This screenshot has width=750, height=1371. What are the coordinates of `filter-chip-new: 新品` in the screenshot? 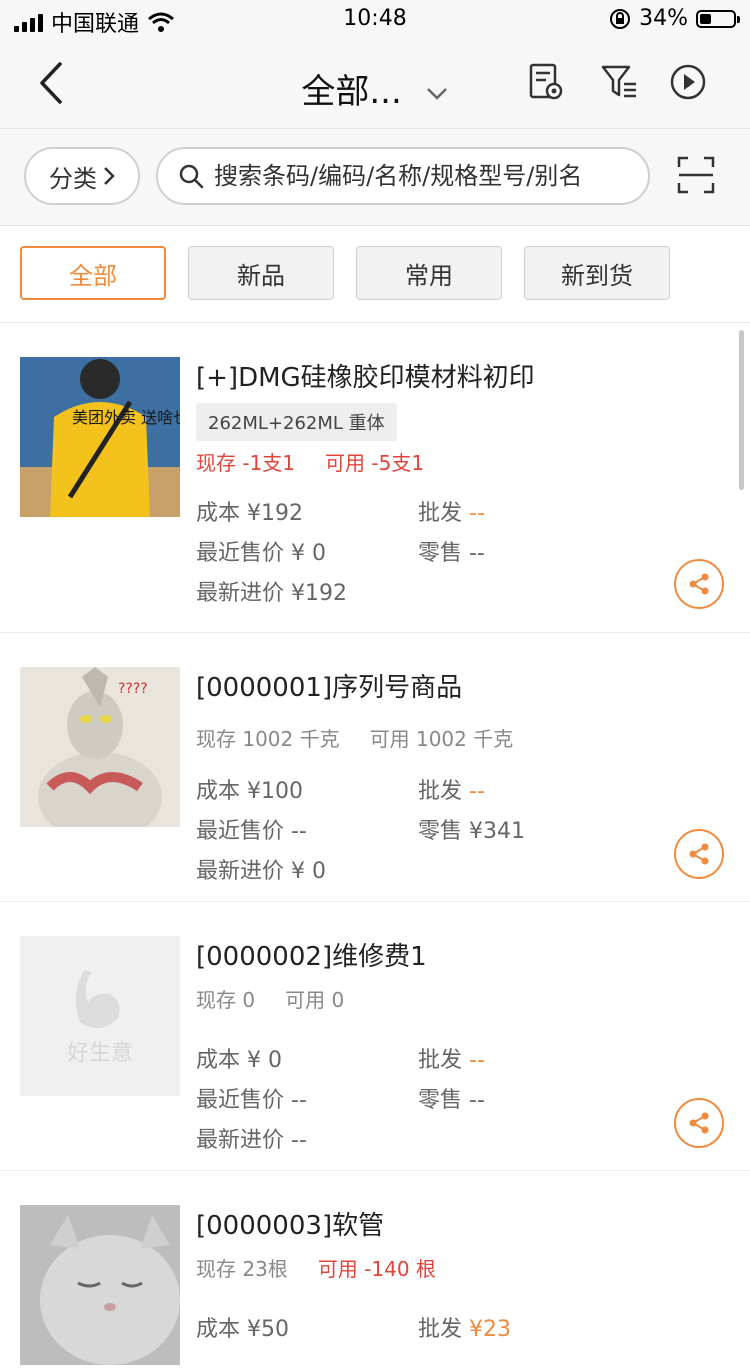 It's located at (261, 273).